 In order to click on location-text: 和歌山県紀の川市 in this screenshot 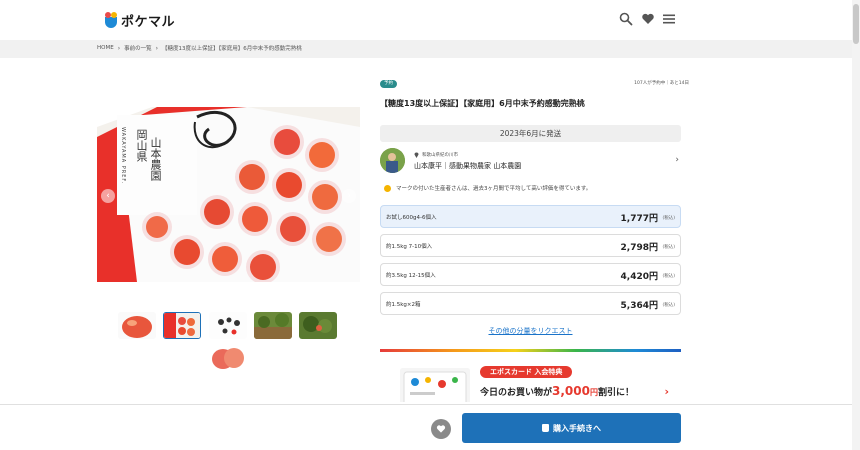, I will do `click(440, 155)`.